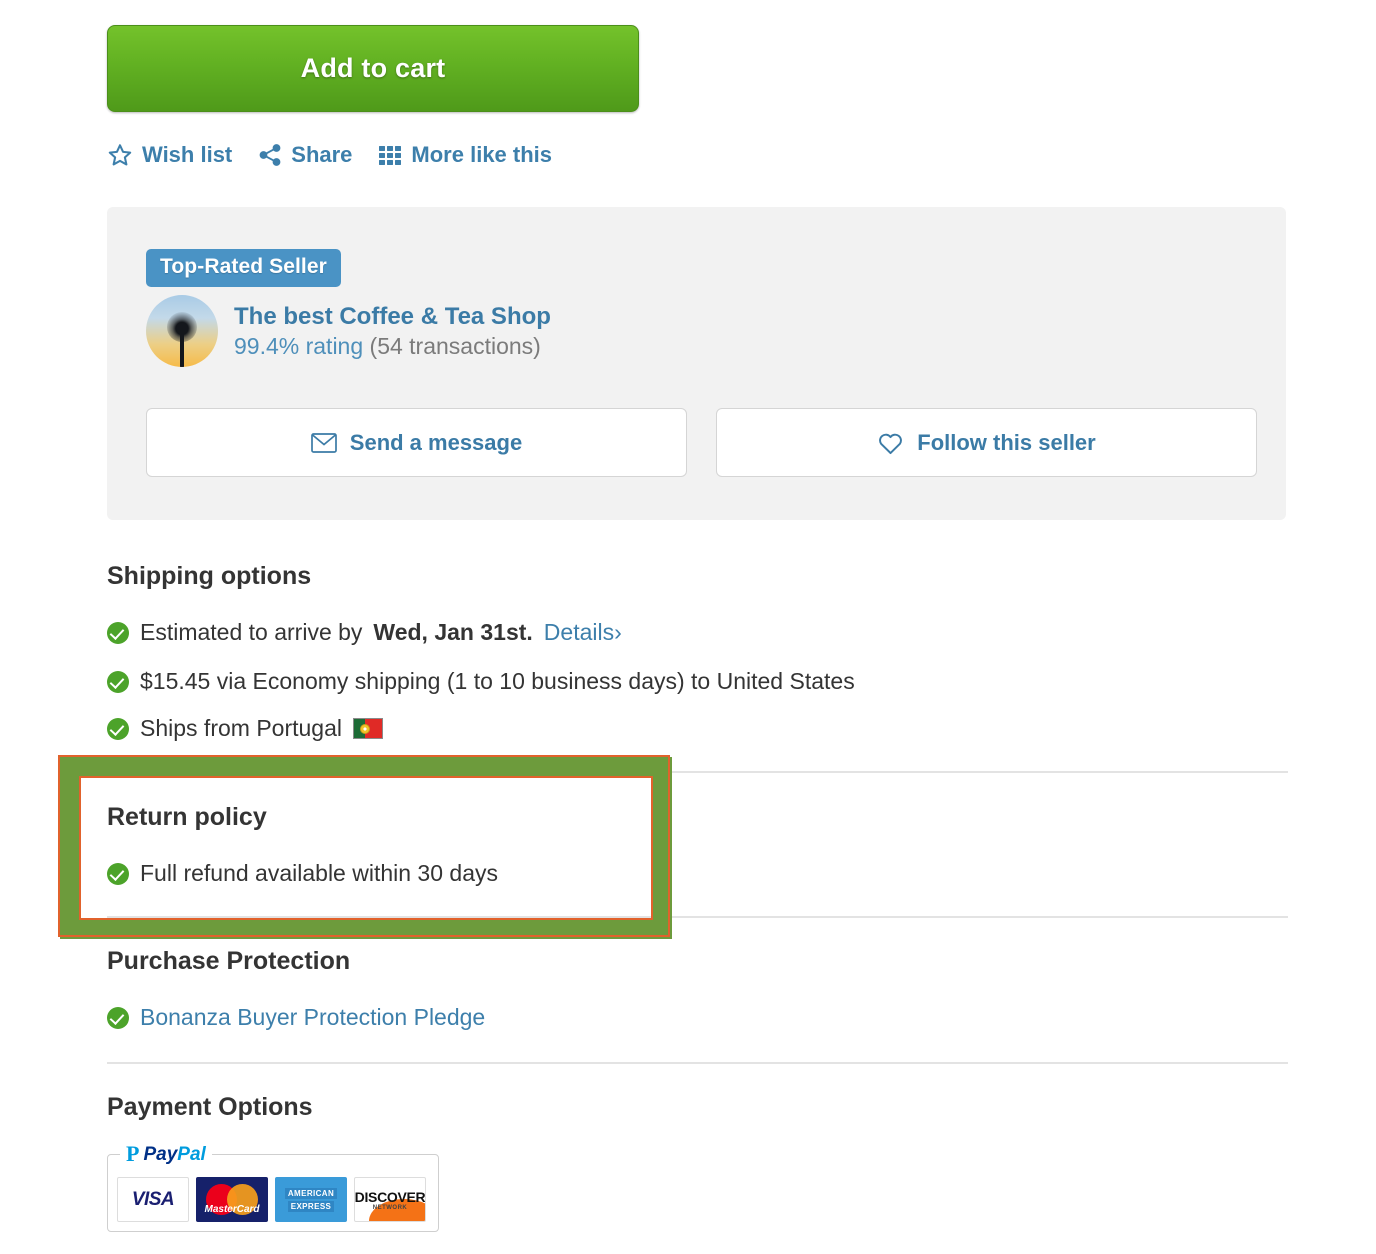 This screenshot has width=1376, height=1254. What do you see at coordinates (311, 1206) in the screenshot?
I see `amex-label-line2: EXPRESS` at bounding box center [311, 1206].